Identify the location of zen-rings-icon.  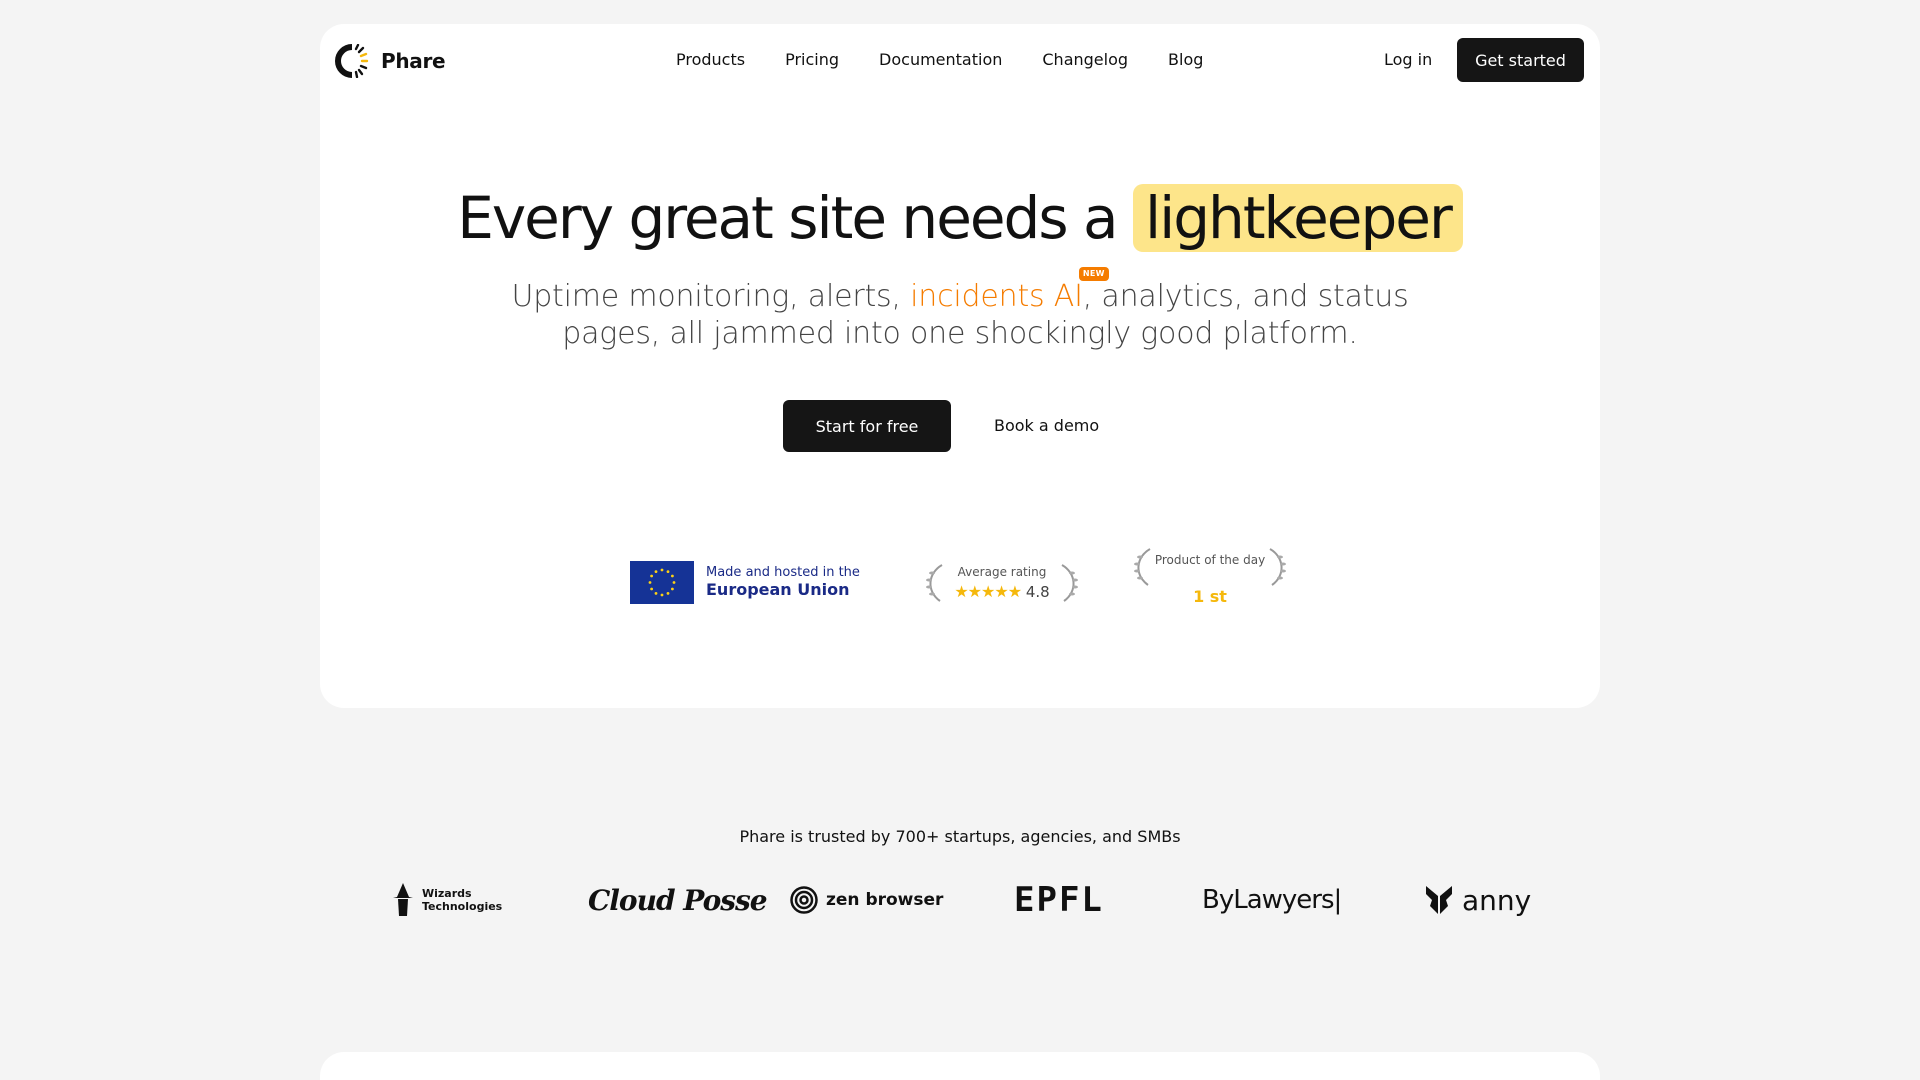
(804, 900).